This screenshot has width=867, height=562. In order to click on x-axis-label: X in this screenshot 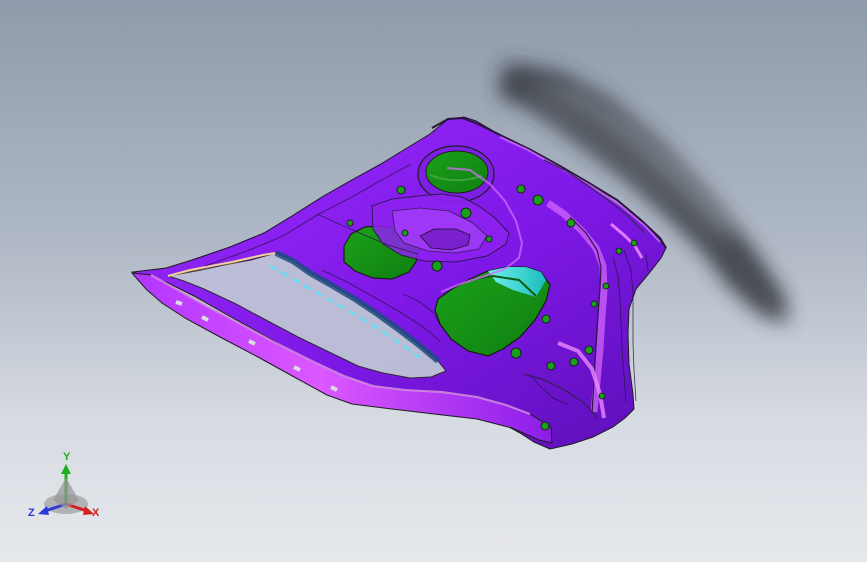, I will do `click(96, 513)`.